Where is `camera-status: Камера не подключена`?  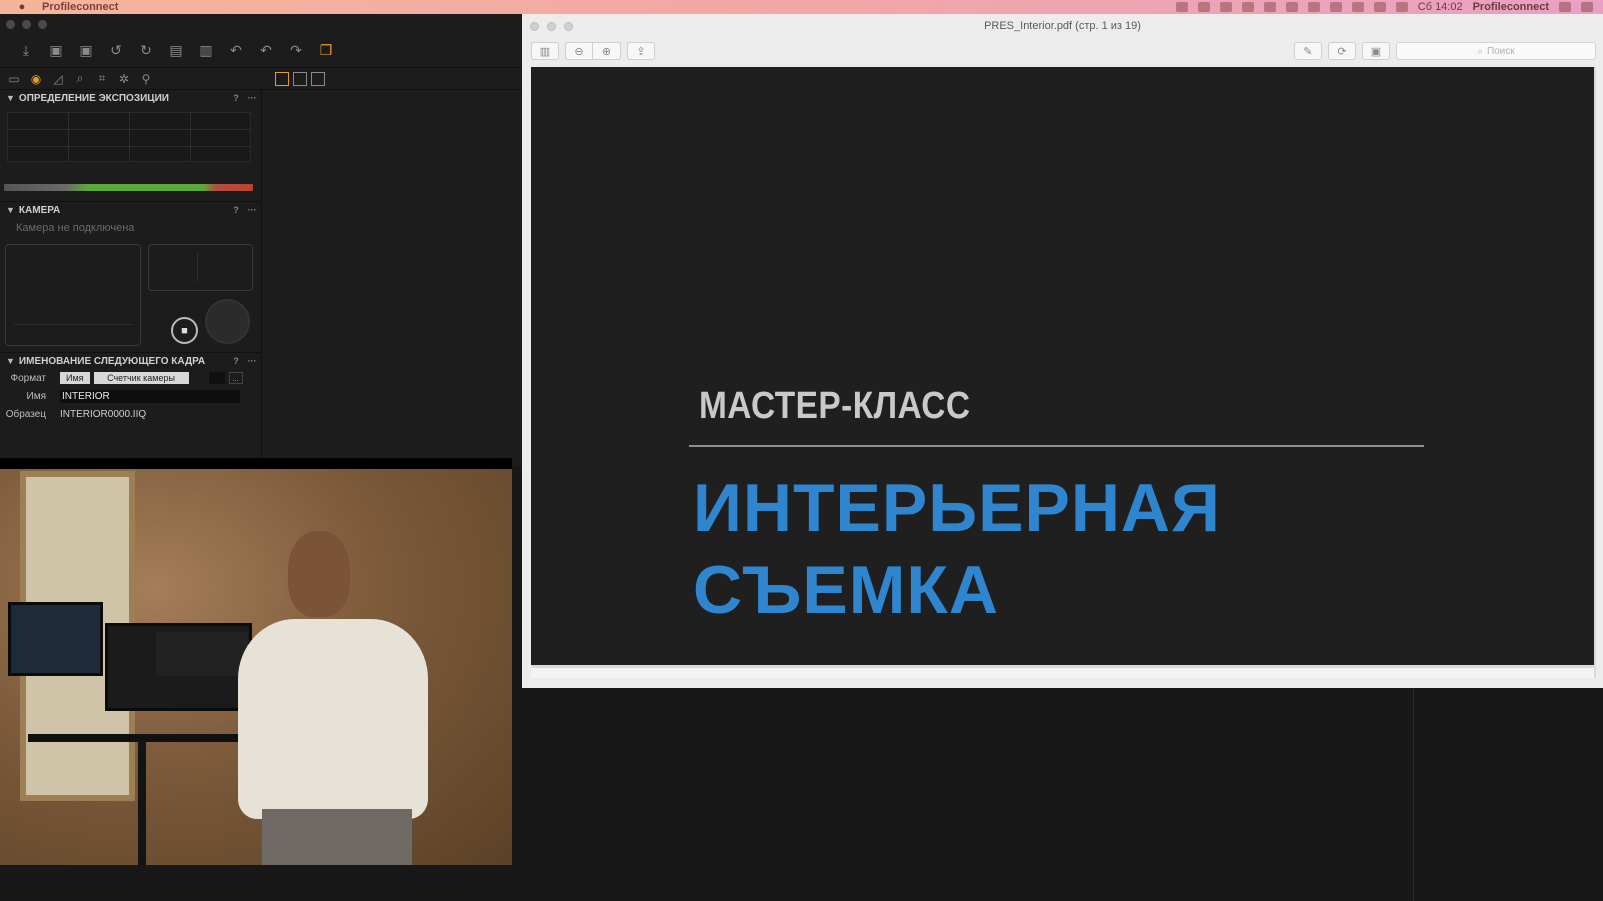
camera-status: Камера не подключена is located at coordinates (75, 228).